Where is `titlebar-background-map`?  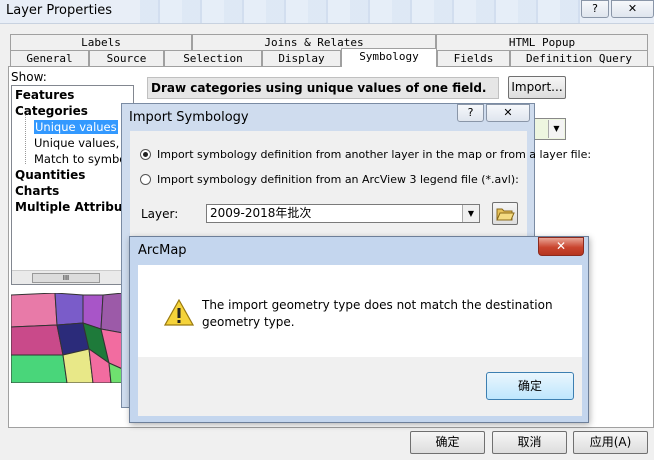 titlebar-background-map is located at coordinates (360, 11).